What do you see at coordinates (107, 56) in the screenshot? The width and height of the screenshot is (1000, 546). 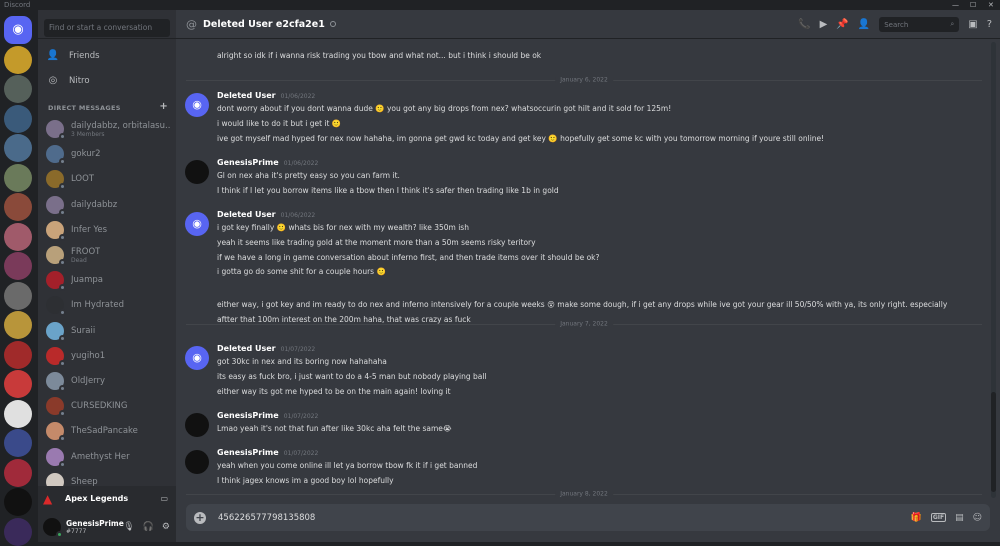 I see `nav-friends: 👤 Friends` at bounding box center [107, 56].